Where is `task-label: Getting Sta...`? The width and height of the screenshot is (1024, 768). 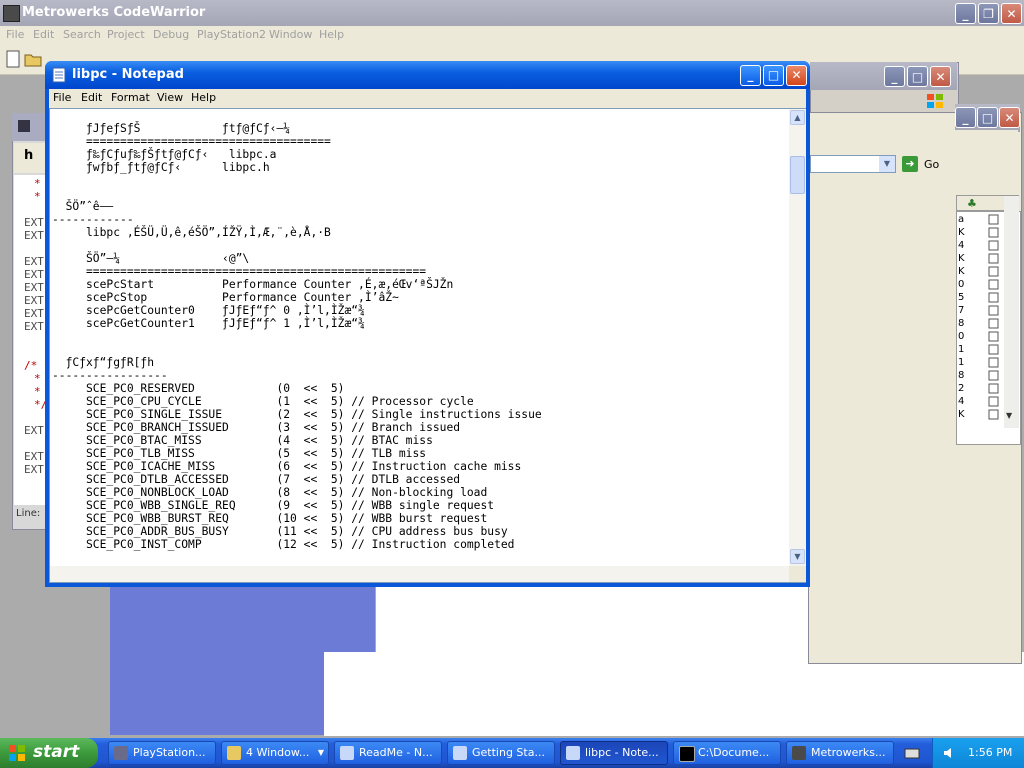 task-label: Getting Sta... is located at coordinates (508, 752).